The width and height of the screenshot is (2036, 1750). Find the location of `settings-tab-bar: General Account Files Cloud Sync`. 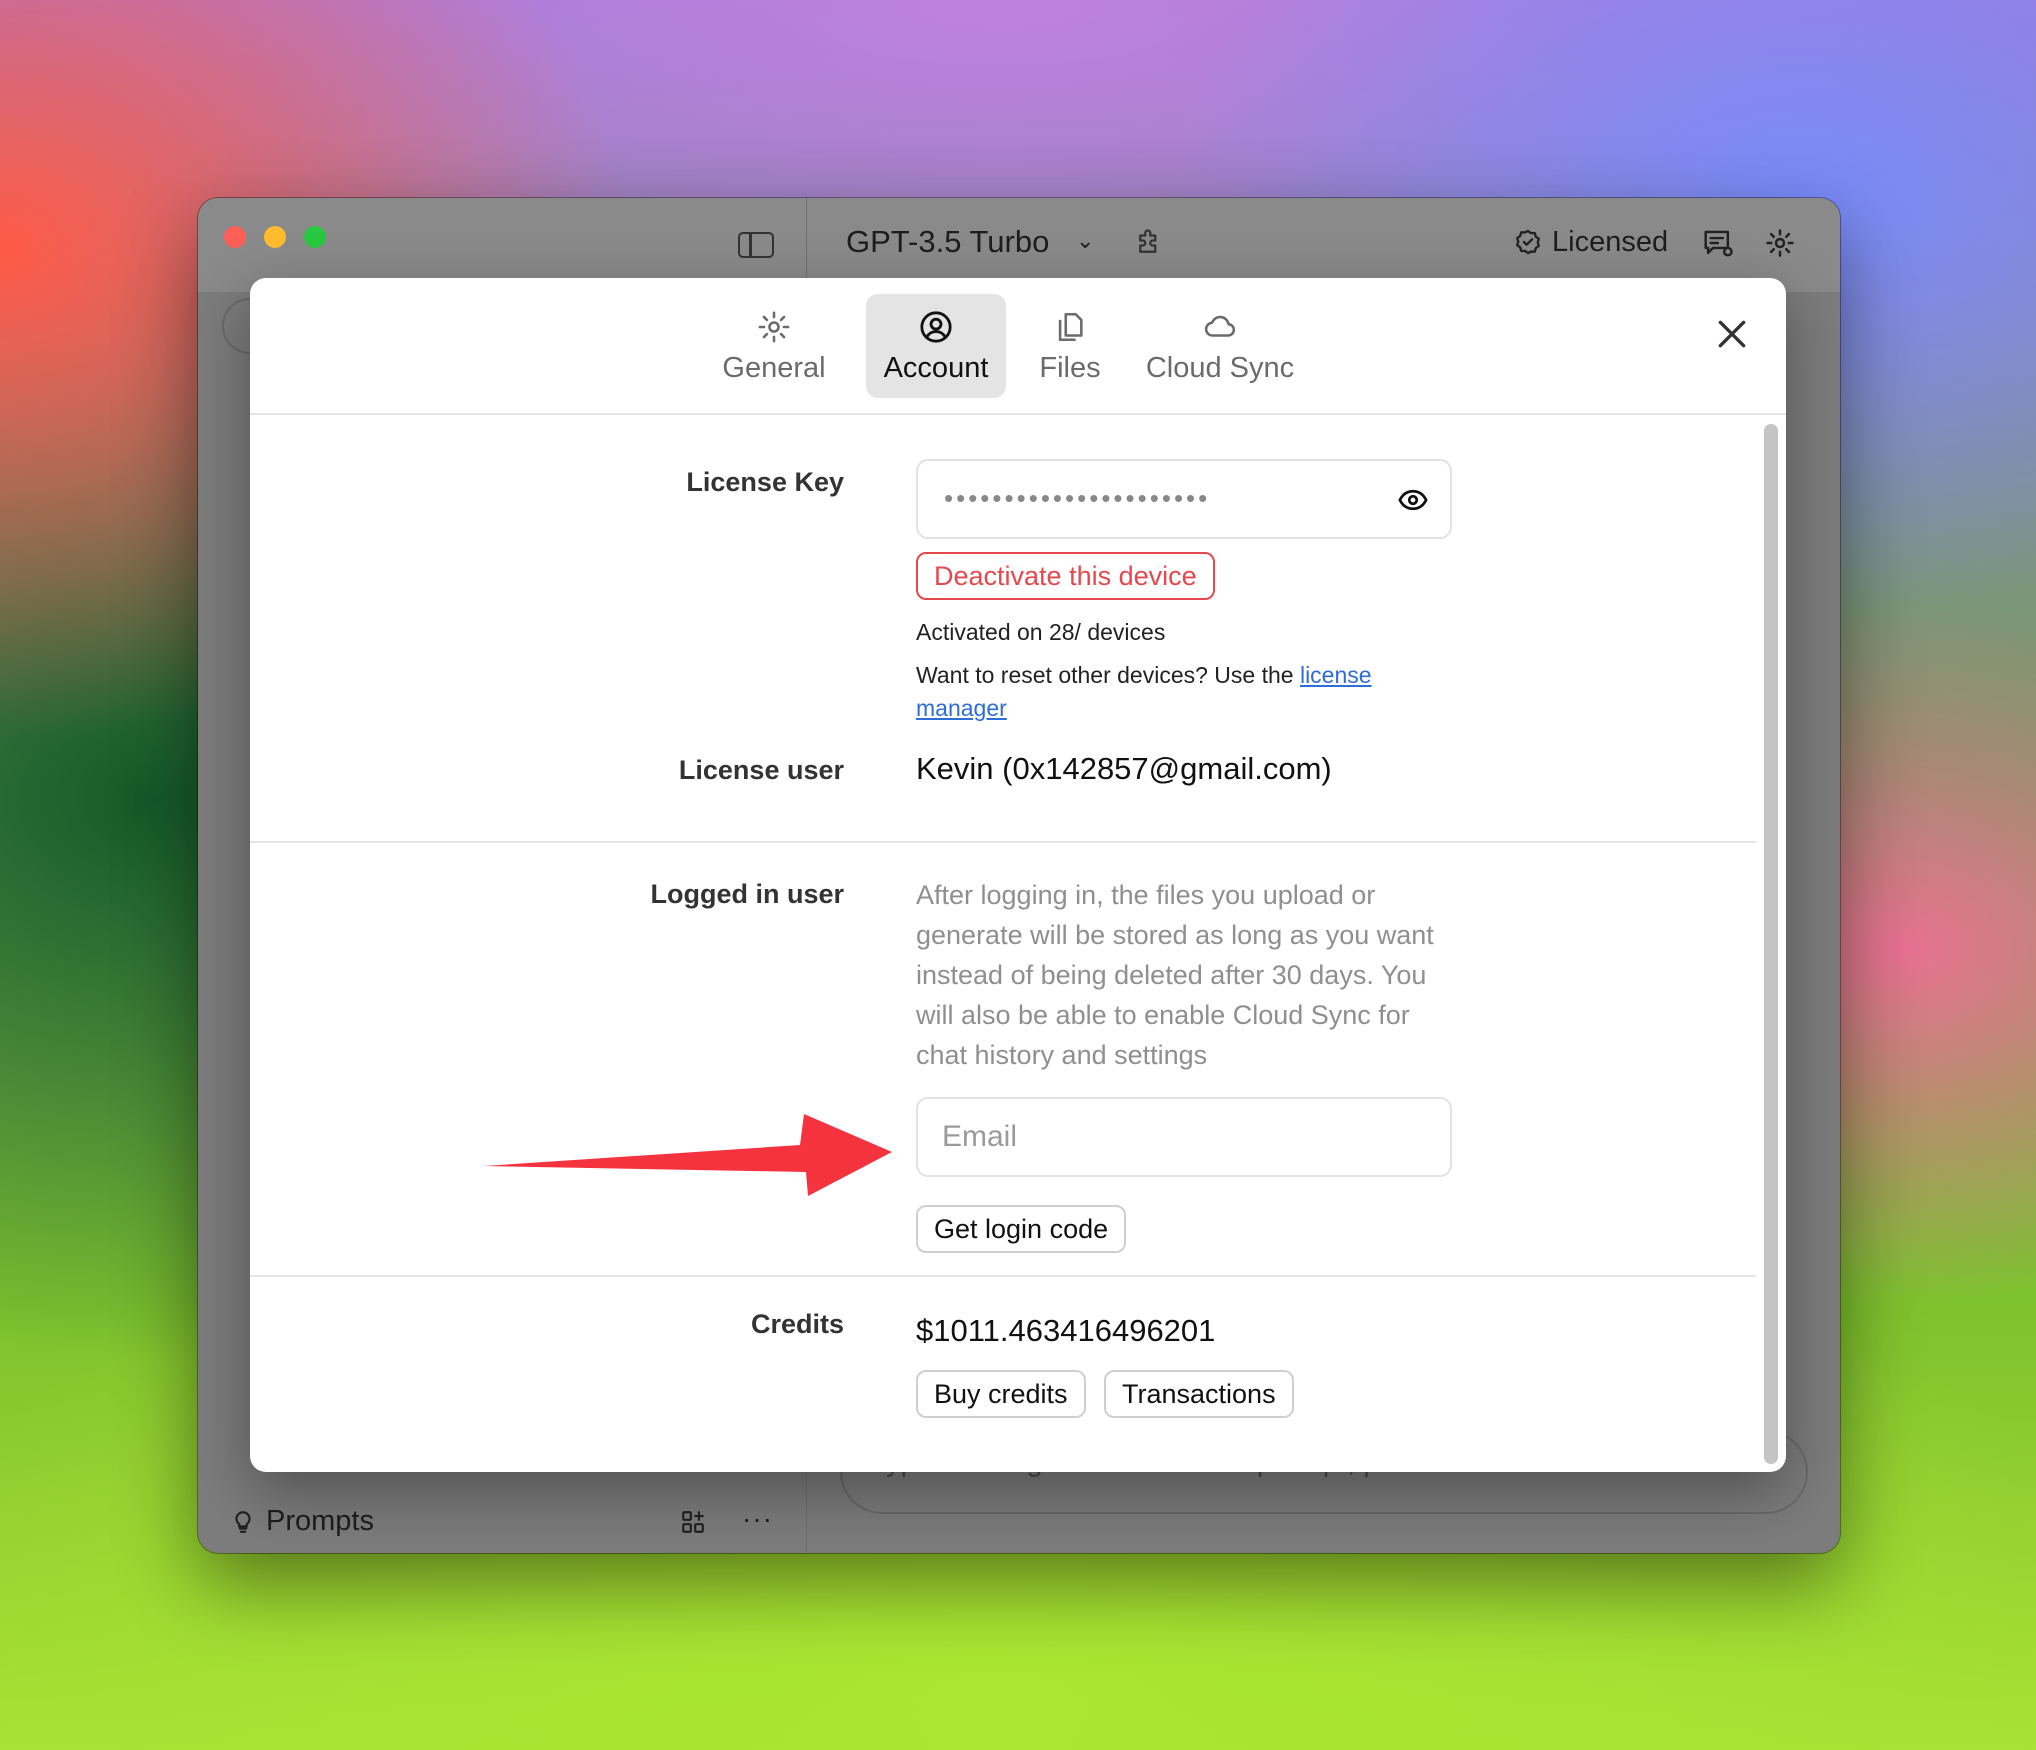

settings-tab-bar: General Account Files Cloud Sync is located at coordinates (1018, 346).